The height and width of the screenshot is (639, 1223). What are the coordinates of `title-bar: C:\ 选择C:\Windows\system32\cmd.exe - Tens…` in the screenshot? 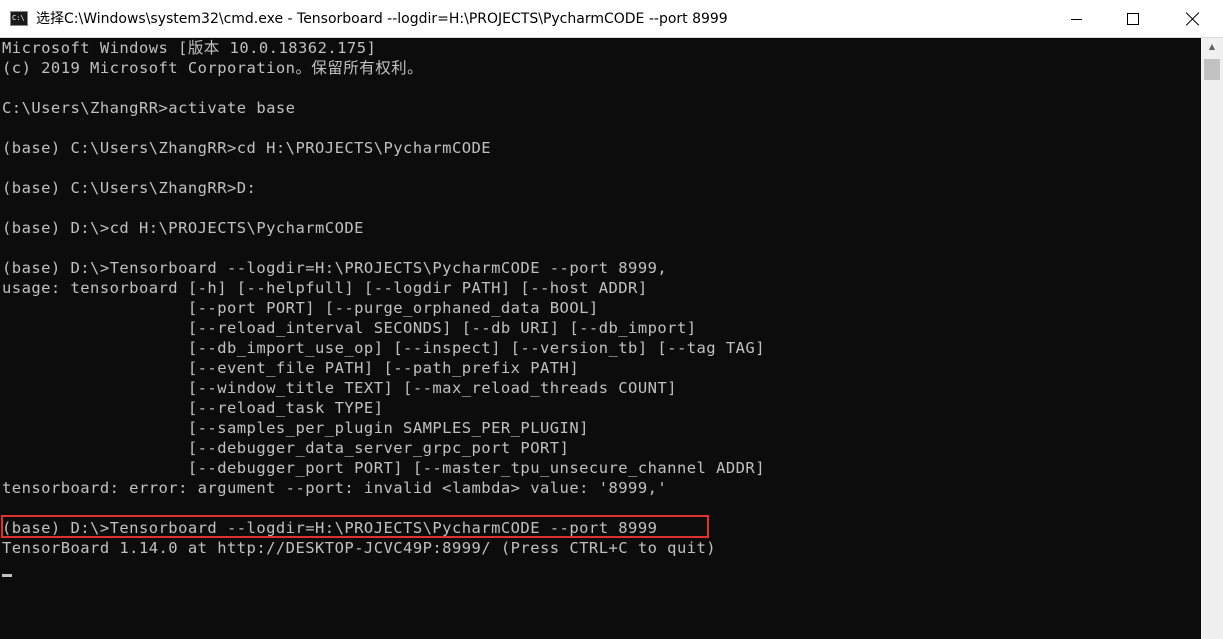 It's located at (611, 19).